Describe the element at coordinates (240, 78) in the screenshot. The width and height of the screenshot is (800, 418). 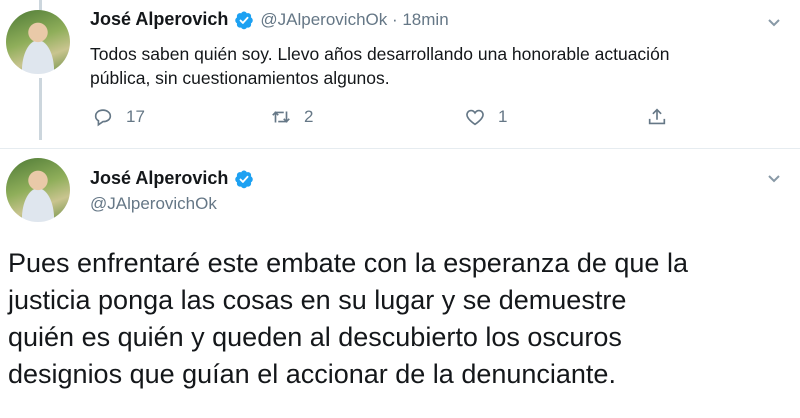
I see `tweet-text-line: pública, sin cuestionamientos algunos.` at that location.